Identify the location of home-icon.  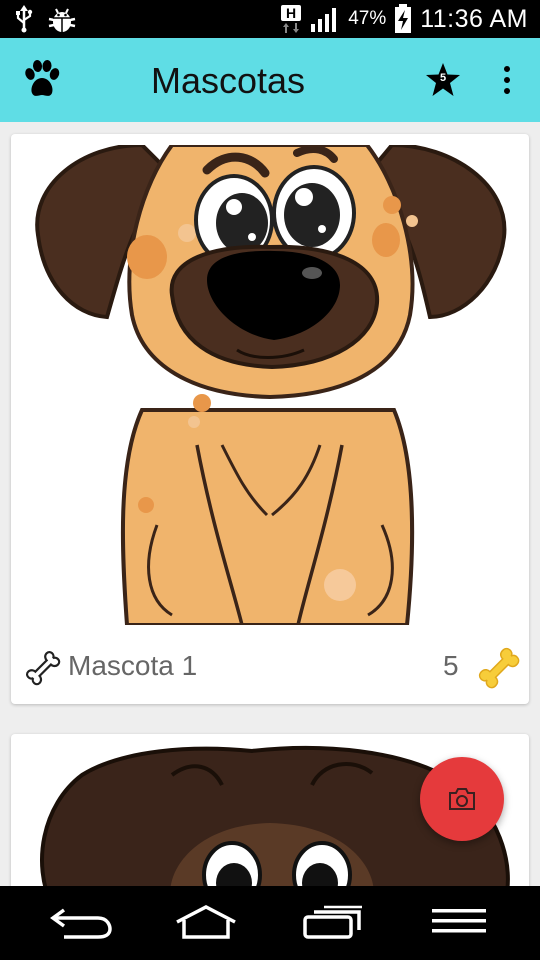
(206, 922).